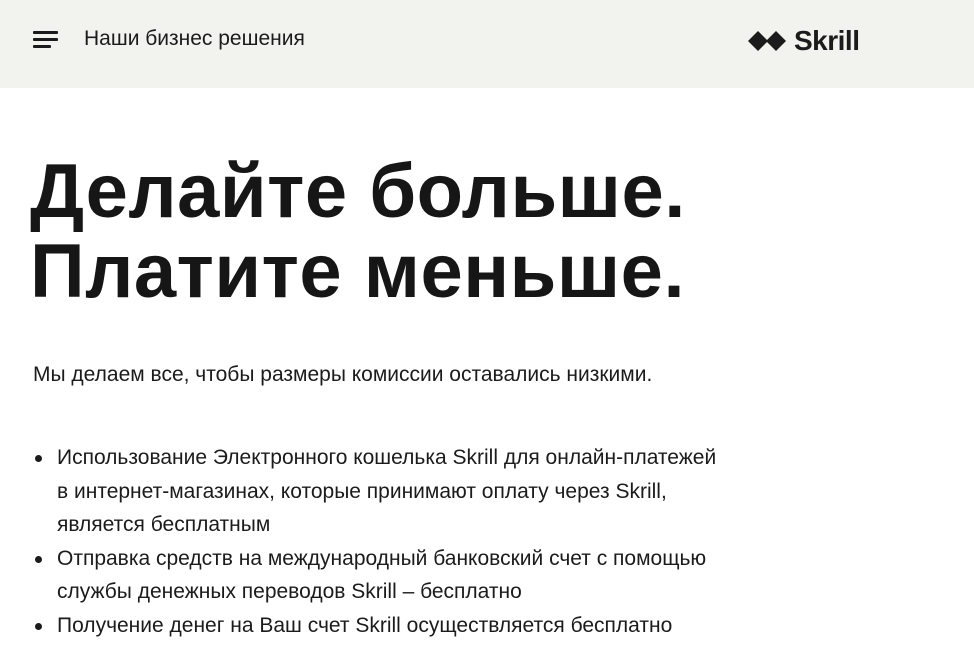 This screenshot has width=974, height=656. Describe the element at coordinates (767, 41) in the screenshot. I see `skrill-diamond-arrow-icon` at that location.